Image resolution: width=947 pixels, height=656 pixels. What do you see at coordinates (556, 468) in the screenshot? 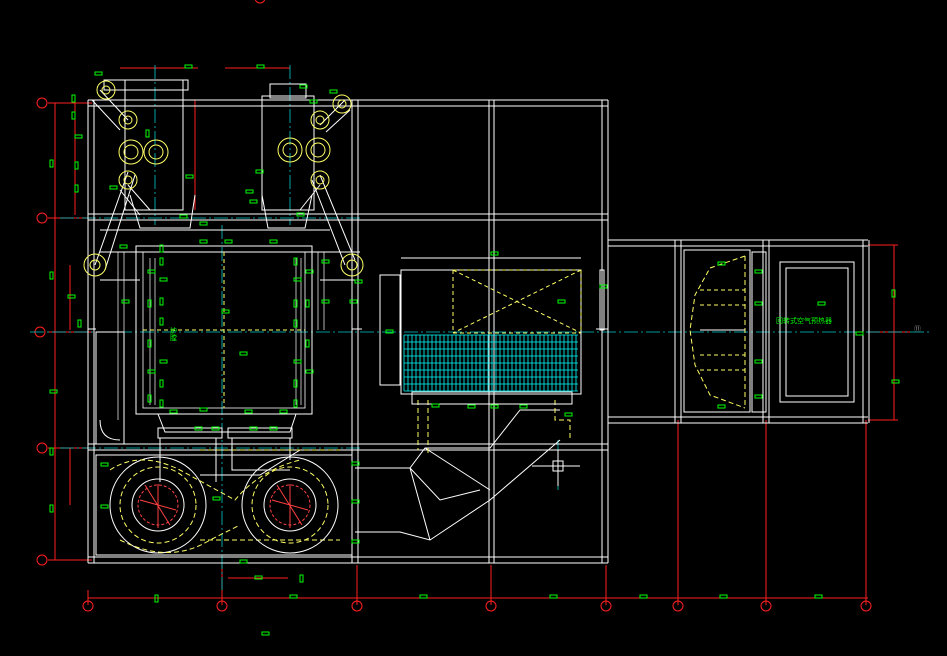
I see `cad-cursor-crosshair` at bounding box center [556, 468].